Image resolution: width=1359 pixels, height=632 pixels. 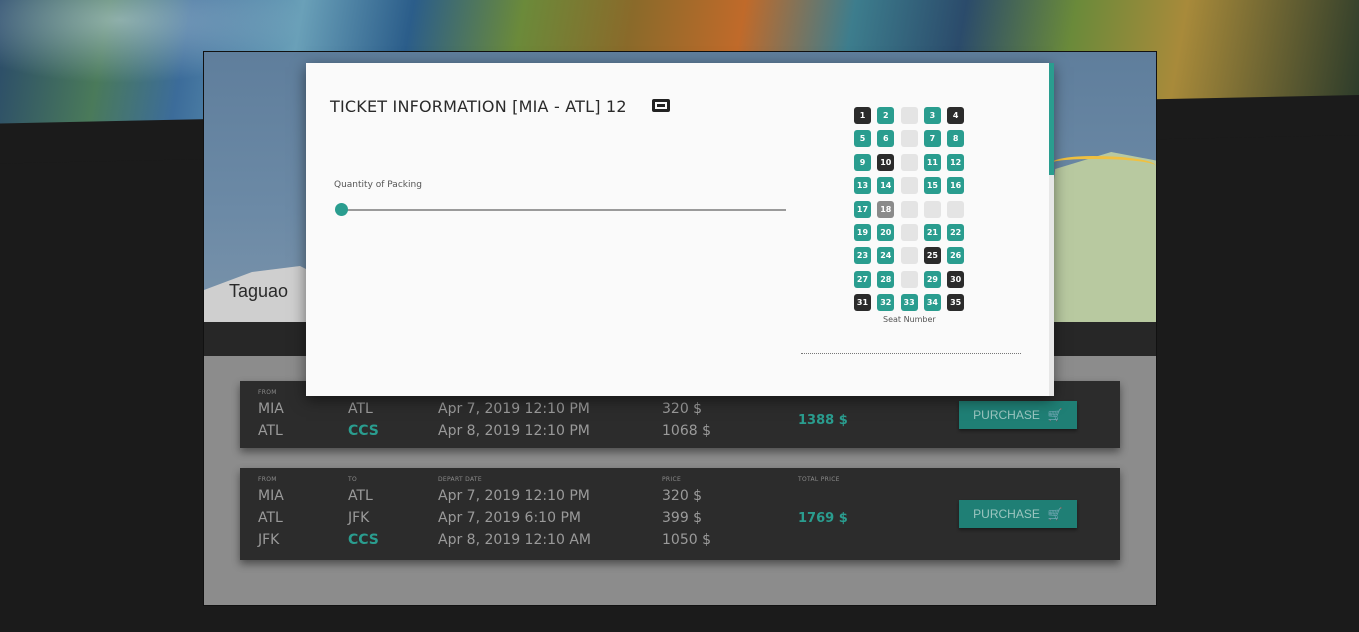 I want to click on leg-price: 1068 $, so click(x=686, y=431).